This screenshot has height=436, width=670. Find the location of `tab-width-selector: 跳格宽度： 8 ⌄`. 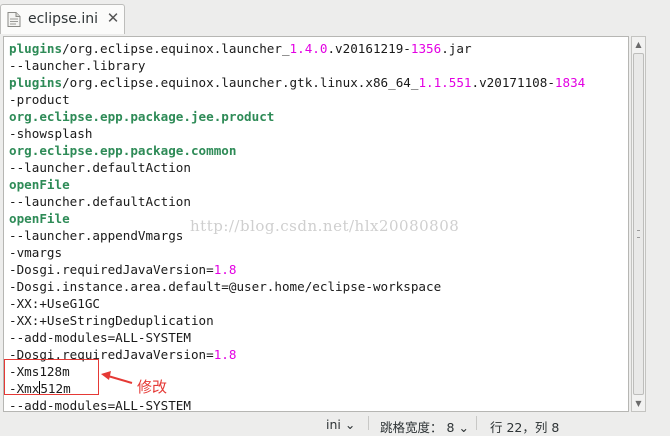

tab-width-selector: 跳格宽度： 8 ⌄ is located at coordinates (424, 426).